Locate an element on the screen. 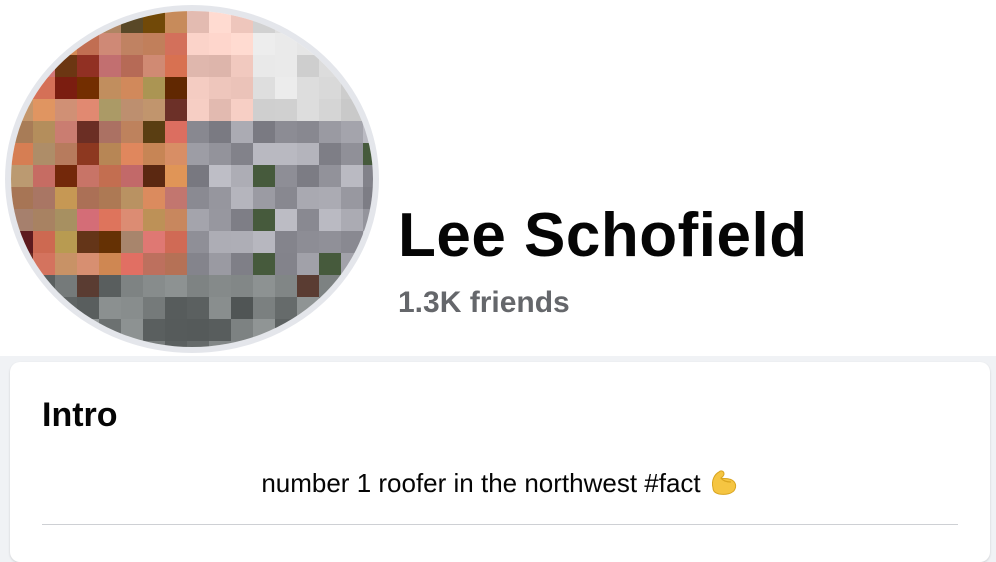 The image size is (996, 562). friends-count: 1.3K friends is located at coordinates (484, 303).